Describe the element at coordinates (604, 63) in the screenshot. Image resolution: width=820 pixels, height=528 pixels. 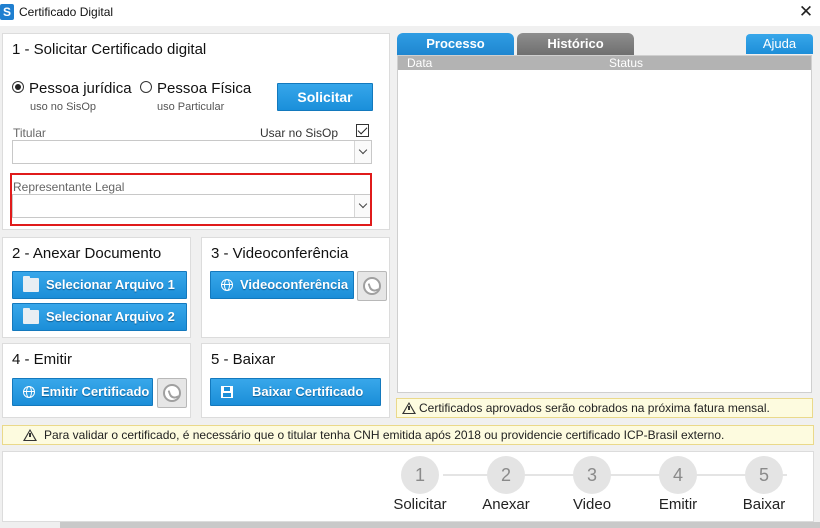
I see `grid-header: Data Status` at that location.